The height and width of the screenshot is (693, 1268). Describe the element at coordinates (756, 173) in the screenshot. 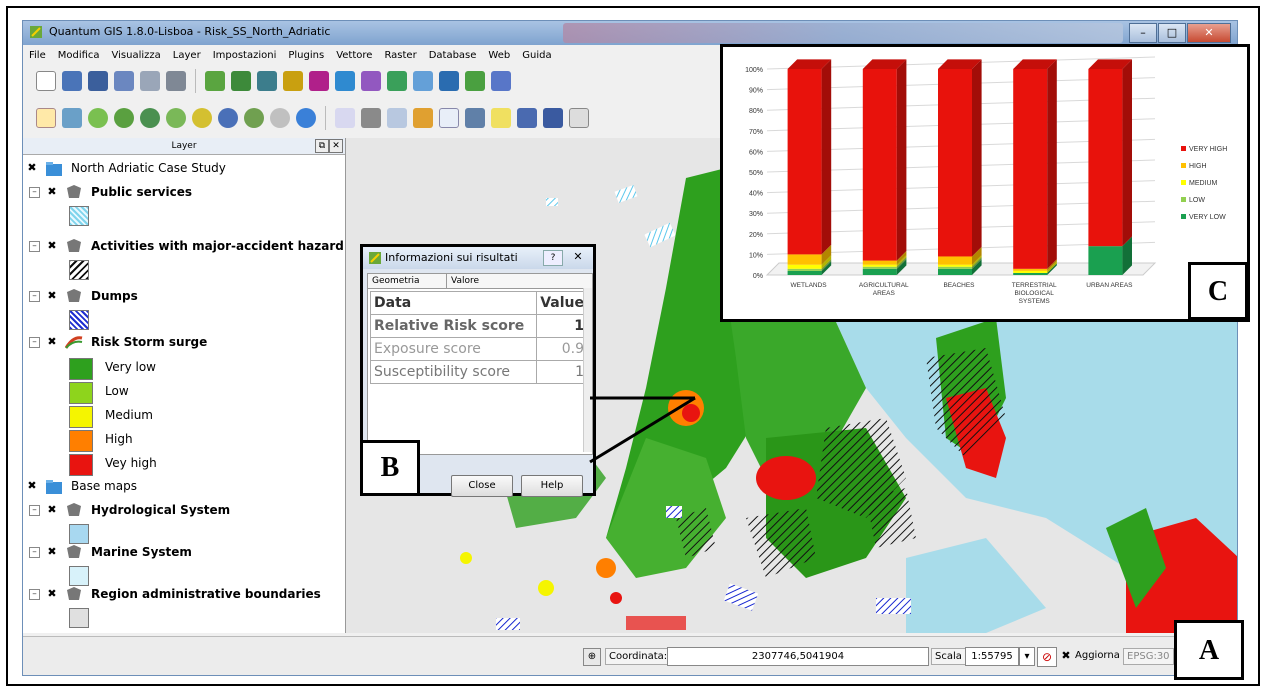

I see `y-tick-label: 50%` at that location.